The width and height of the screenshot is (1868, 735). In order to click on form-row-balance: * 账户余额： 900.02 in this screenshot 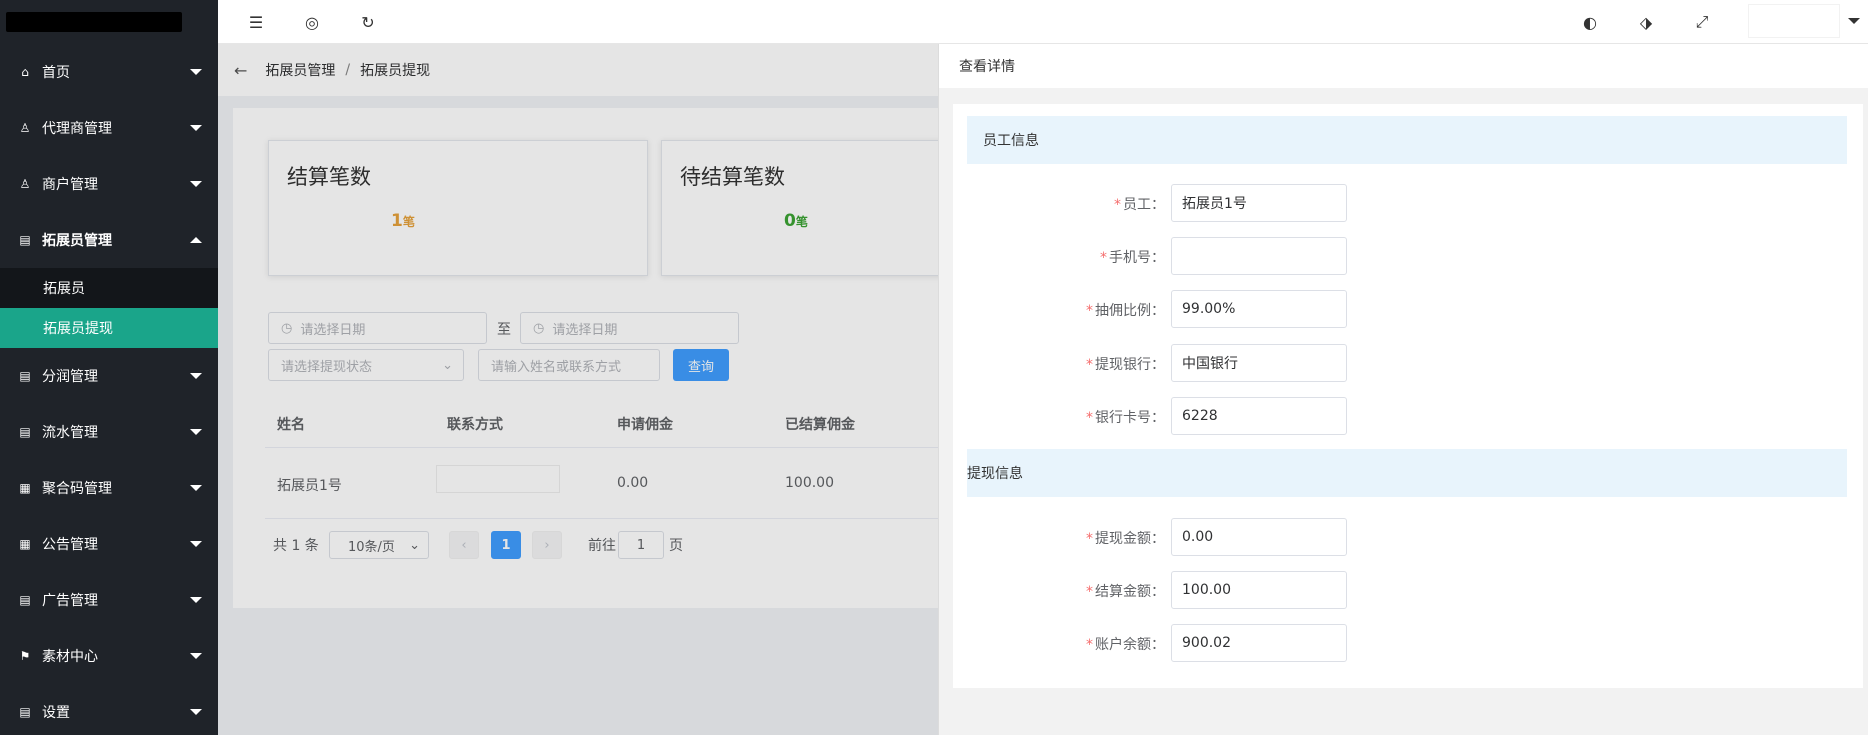, I will do `click(1403, 643)`.